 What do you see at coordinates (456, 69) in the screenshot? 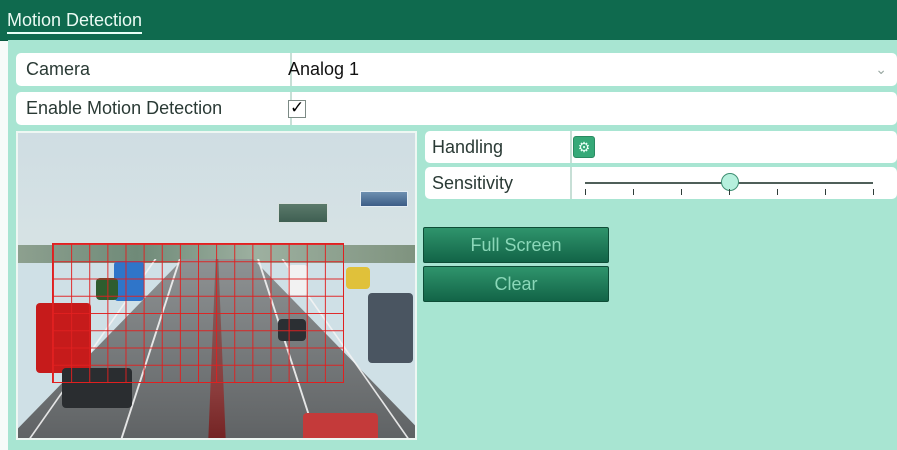
I see `camera-row: Camera Analog 1 ⌄` at bounding box center [456, 69].